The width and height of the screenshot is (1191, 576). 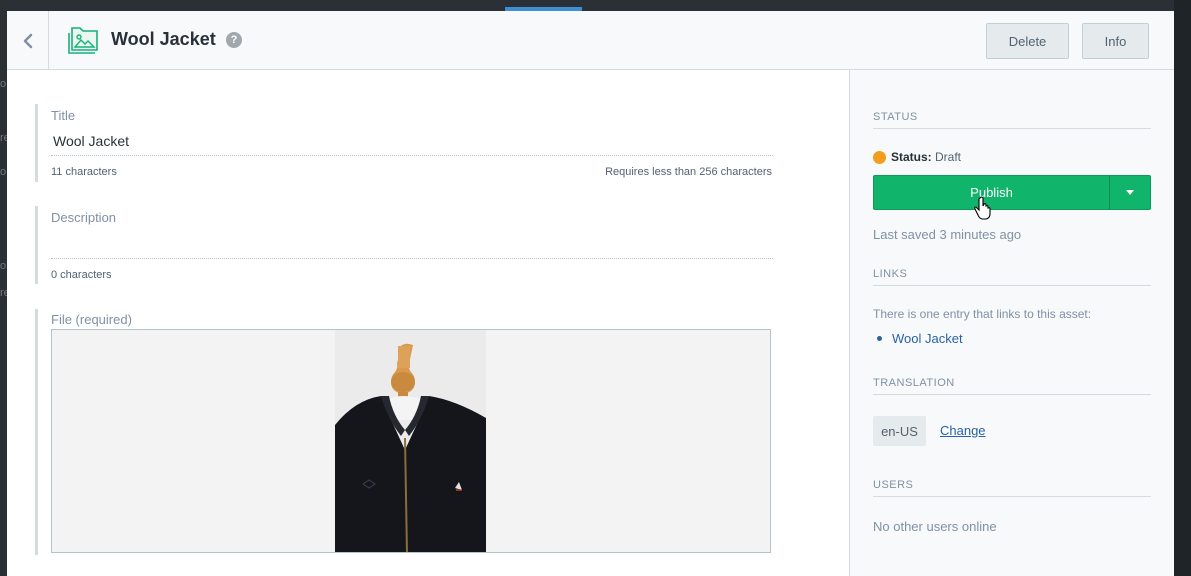 I want to click on file-field-label: File (required), so click(x=91, y=319).